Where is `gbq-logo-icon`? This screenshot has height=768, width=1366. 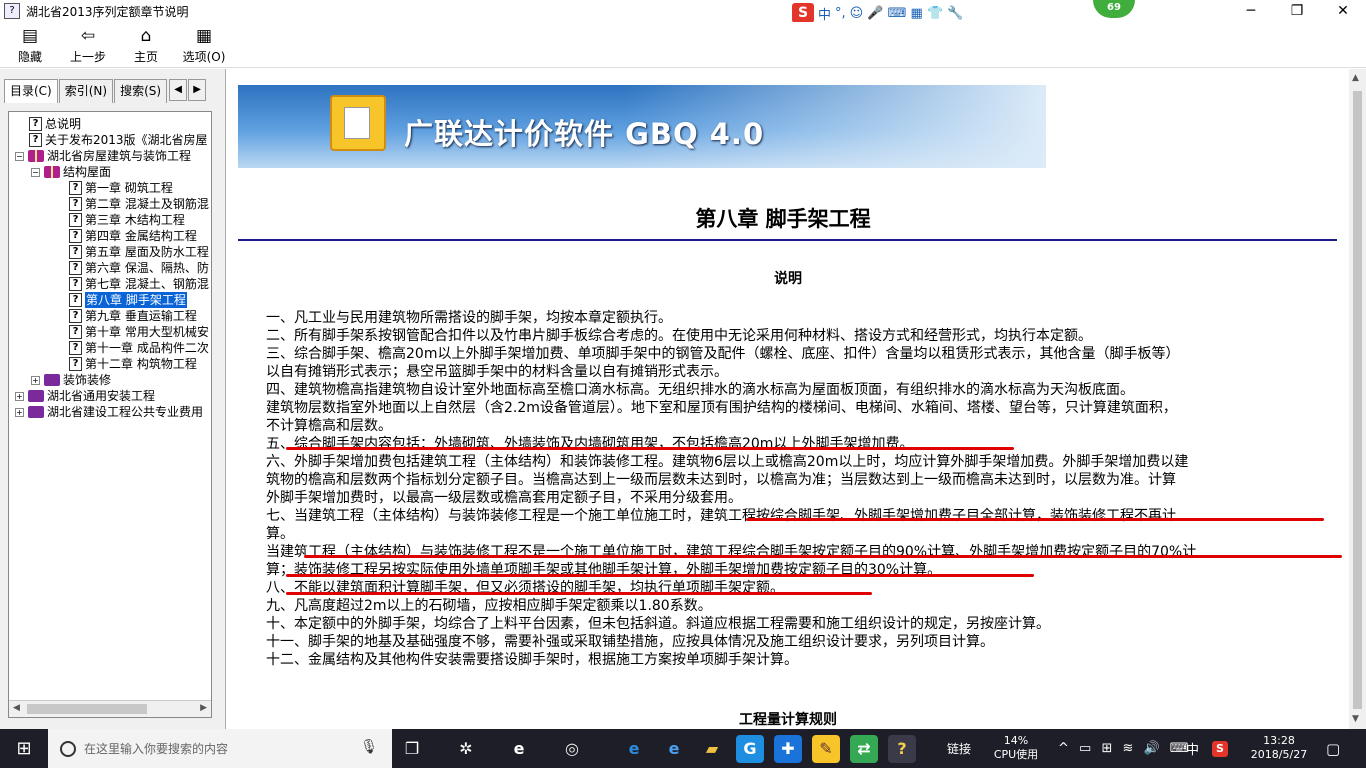 gbq-logo-icon is located at coordinates (358, 123).